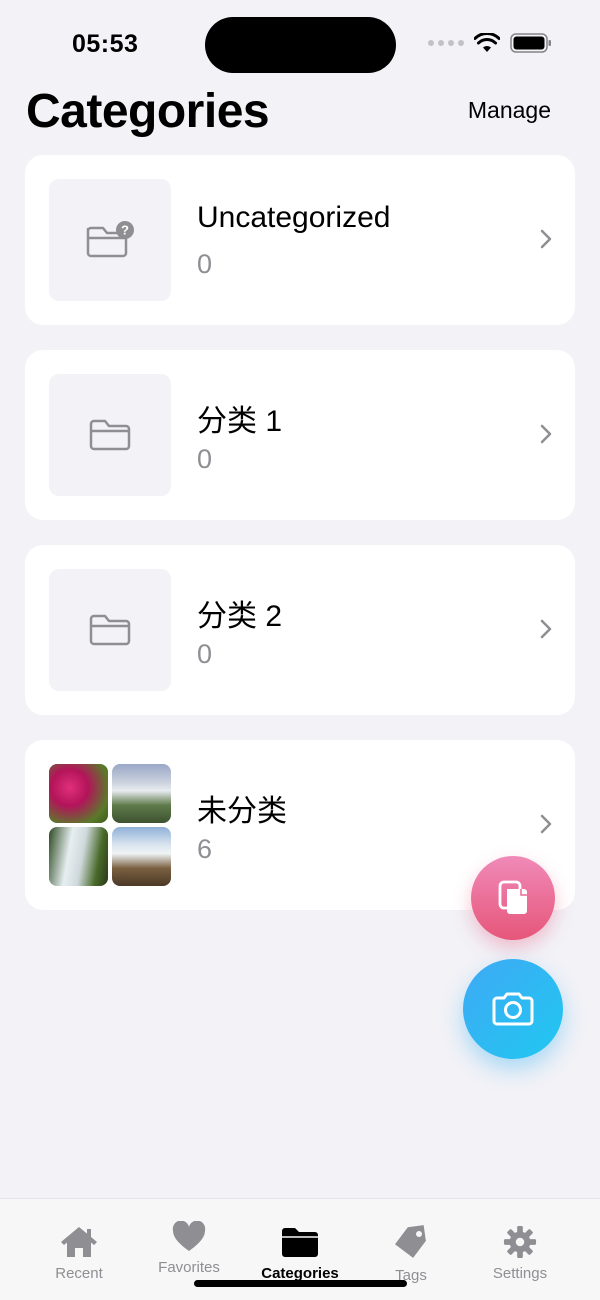  I want to click on camera-icon, so click(513, 1009).